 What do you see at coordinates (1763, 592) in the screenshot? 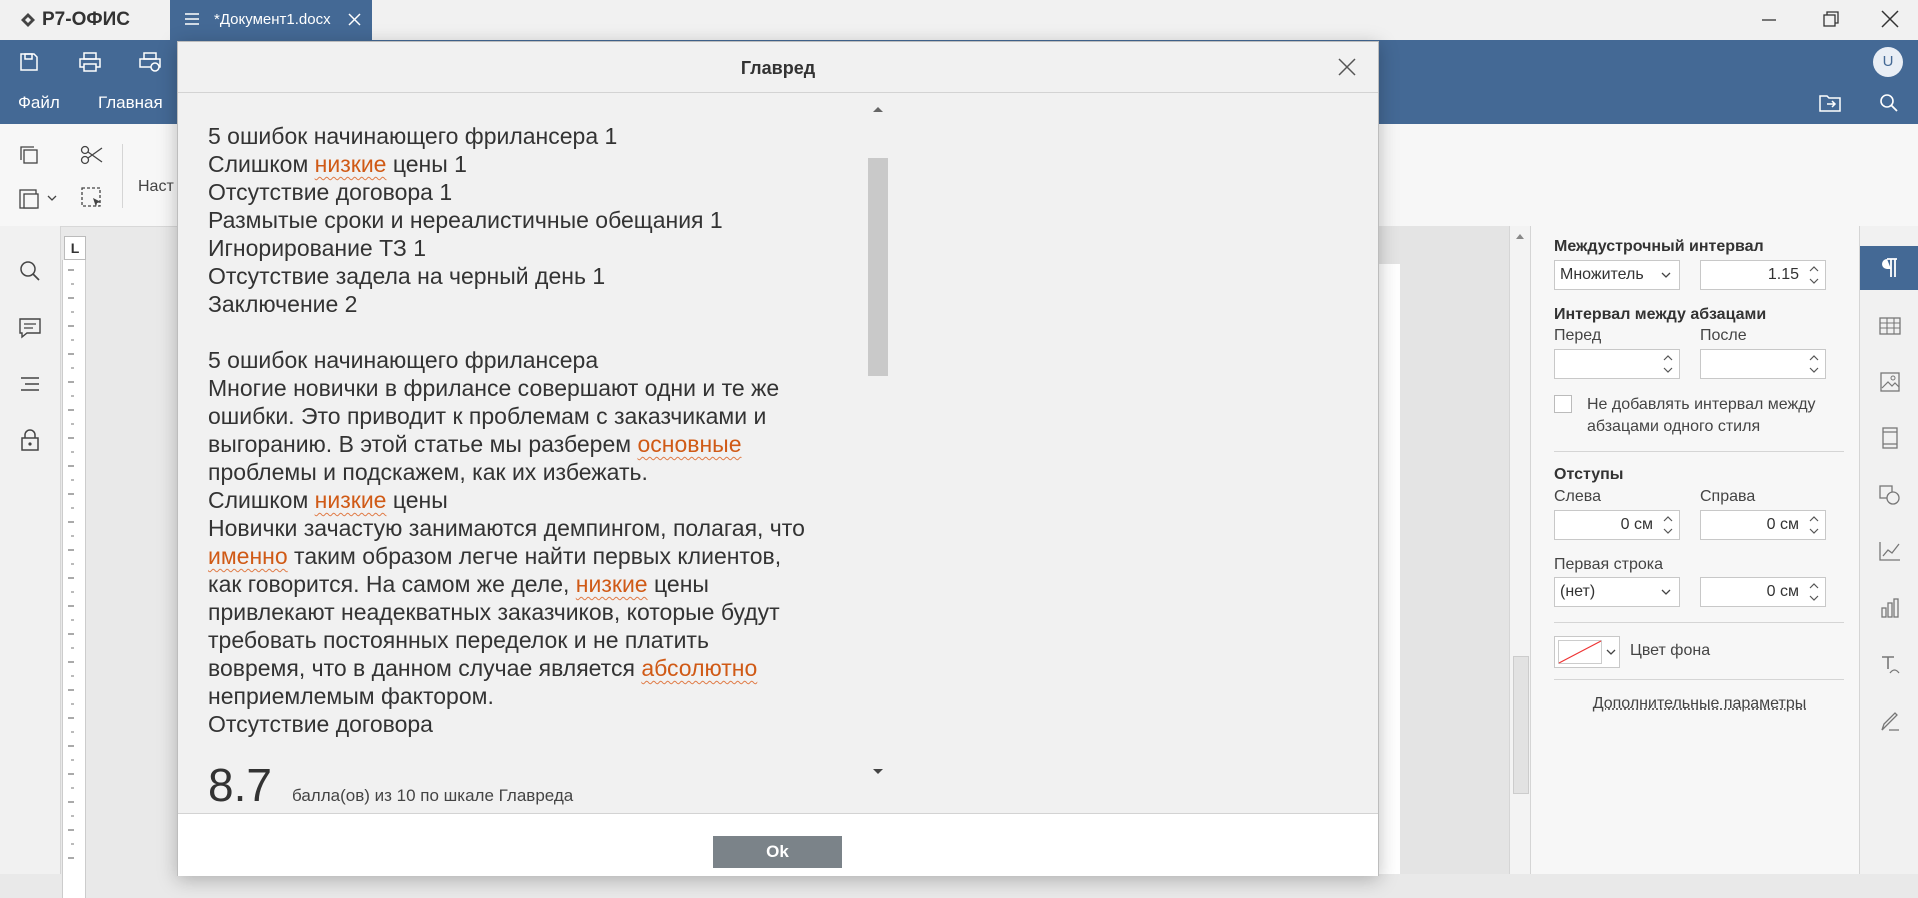
I see `first-line-value-input: 0 см` at bounding box center [1763, 592].